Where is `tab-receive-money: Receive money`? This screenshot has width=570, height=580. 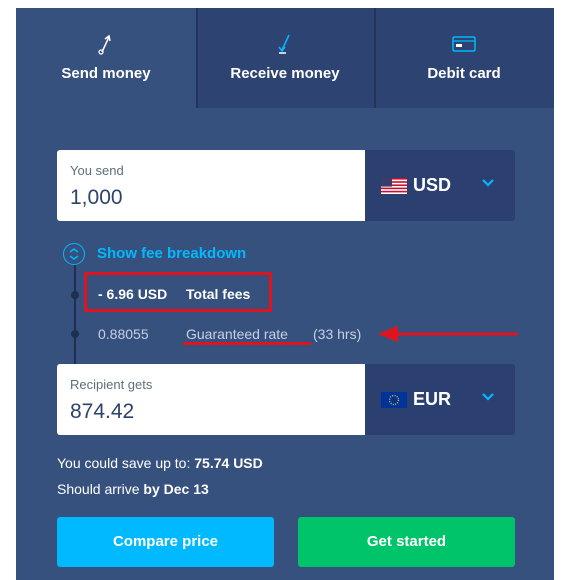 tab-receive-money: Receive money is located at coordinates (285, 58).